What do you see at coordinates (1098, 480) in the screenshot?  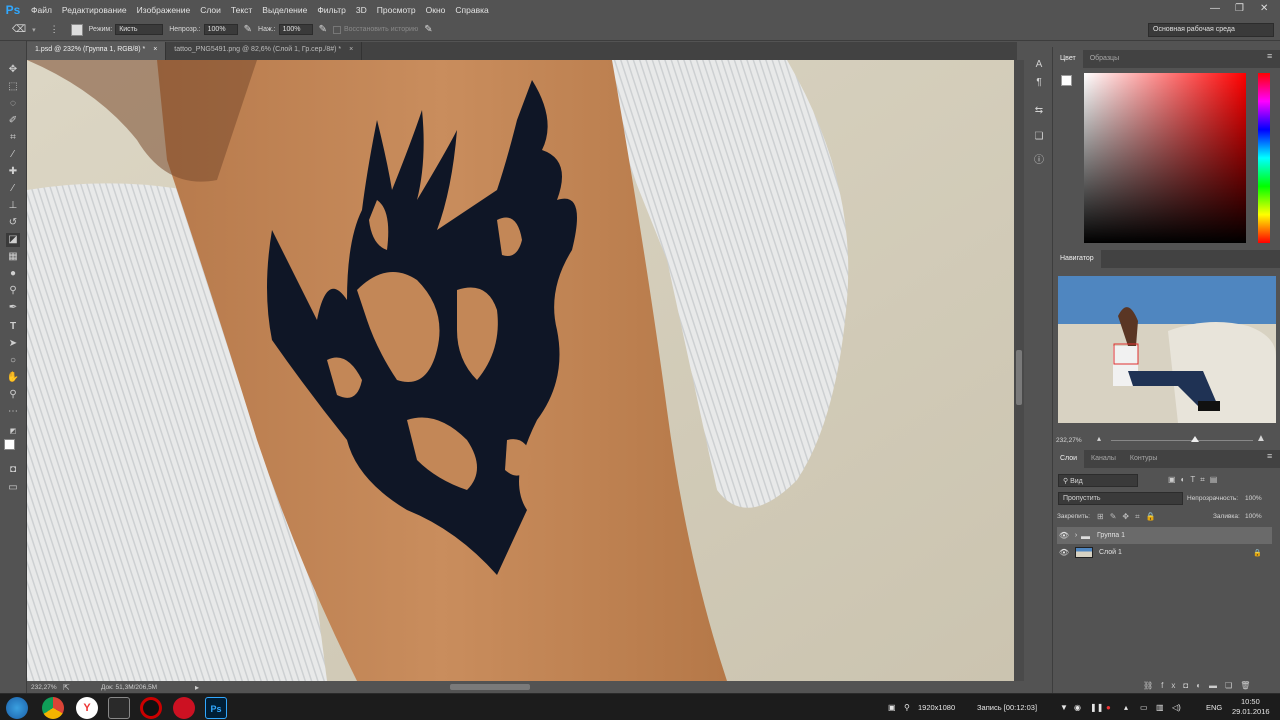 I see `layer-filter-select: ⚲ Вид` at bounding box center [1098, 480].